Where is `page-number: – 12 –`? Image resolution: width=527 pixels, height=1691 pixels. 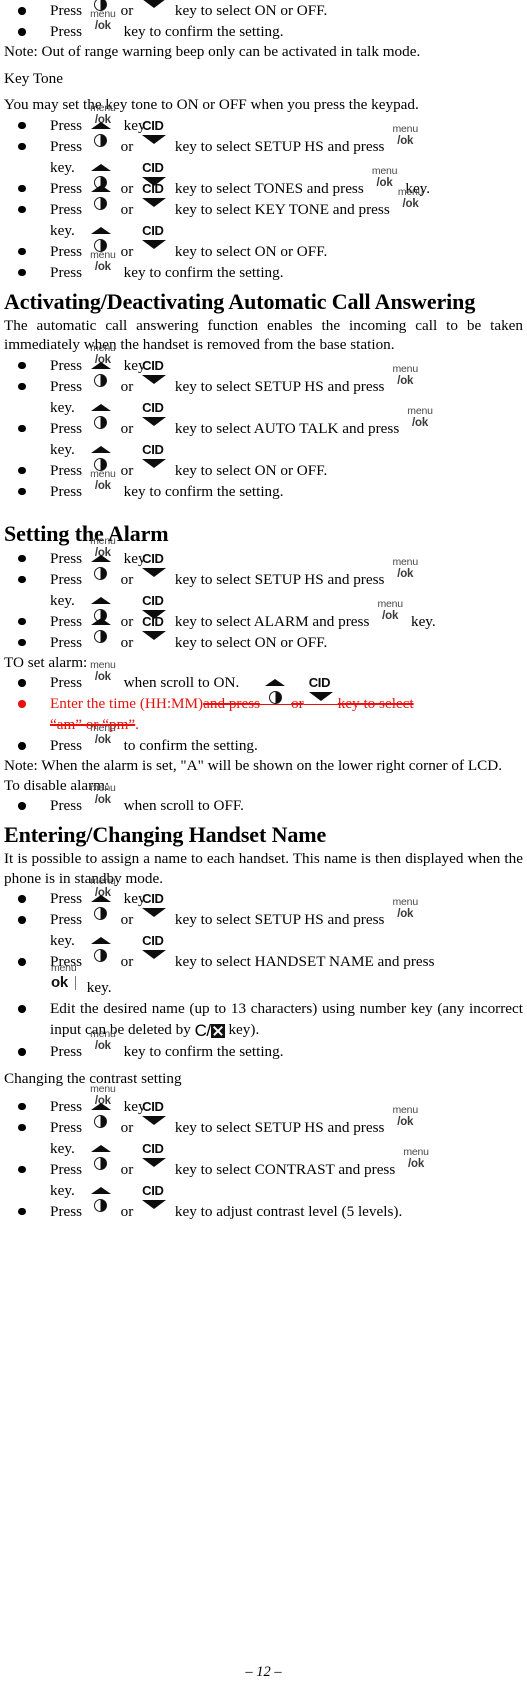 page-number: – 12 – is located at coordinates (263, 1672).